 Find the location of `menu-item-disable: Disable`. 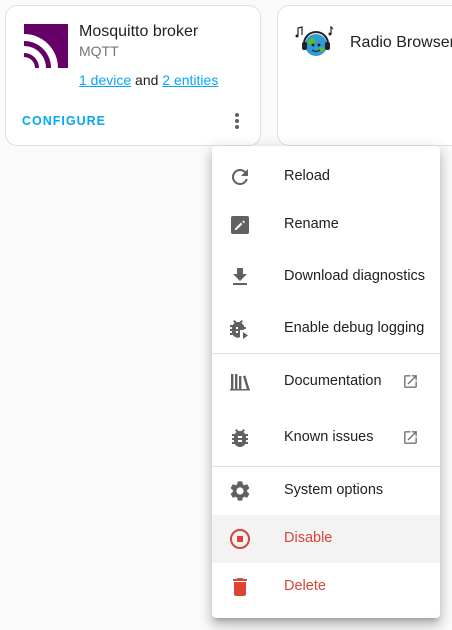

menu-item-disable: Disable is located at coordinates (326, 539).